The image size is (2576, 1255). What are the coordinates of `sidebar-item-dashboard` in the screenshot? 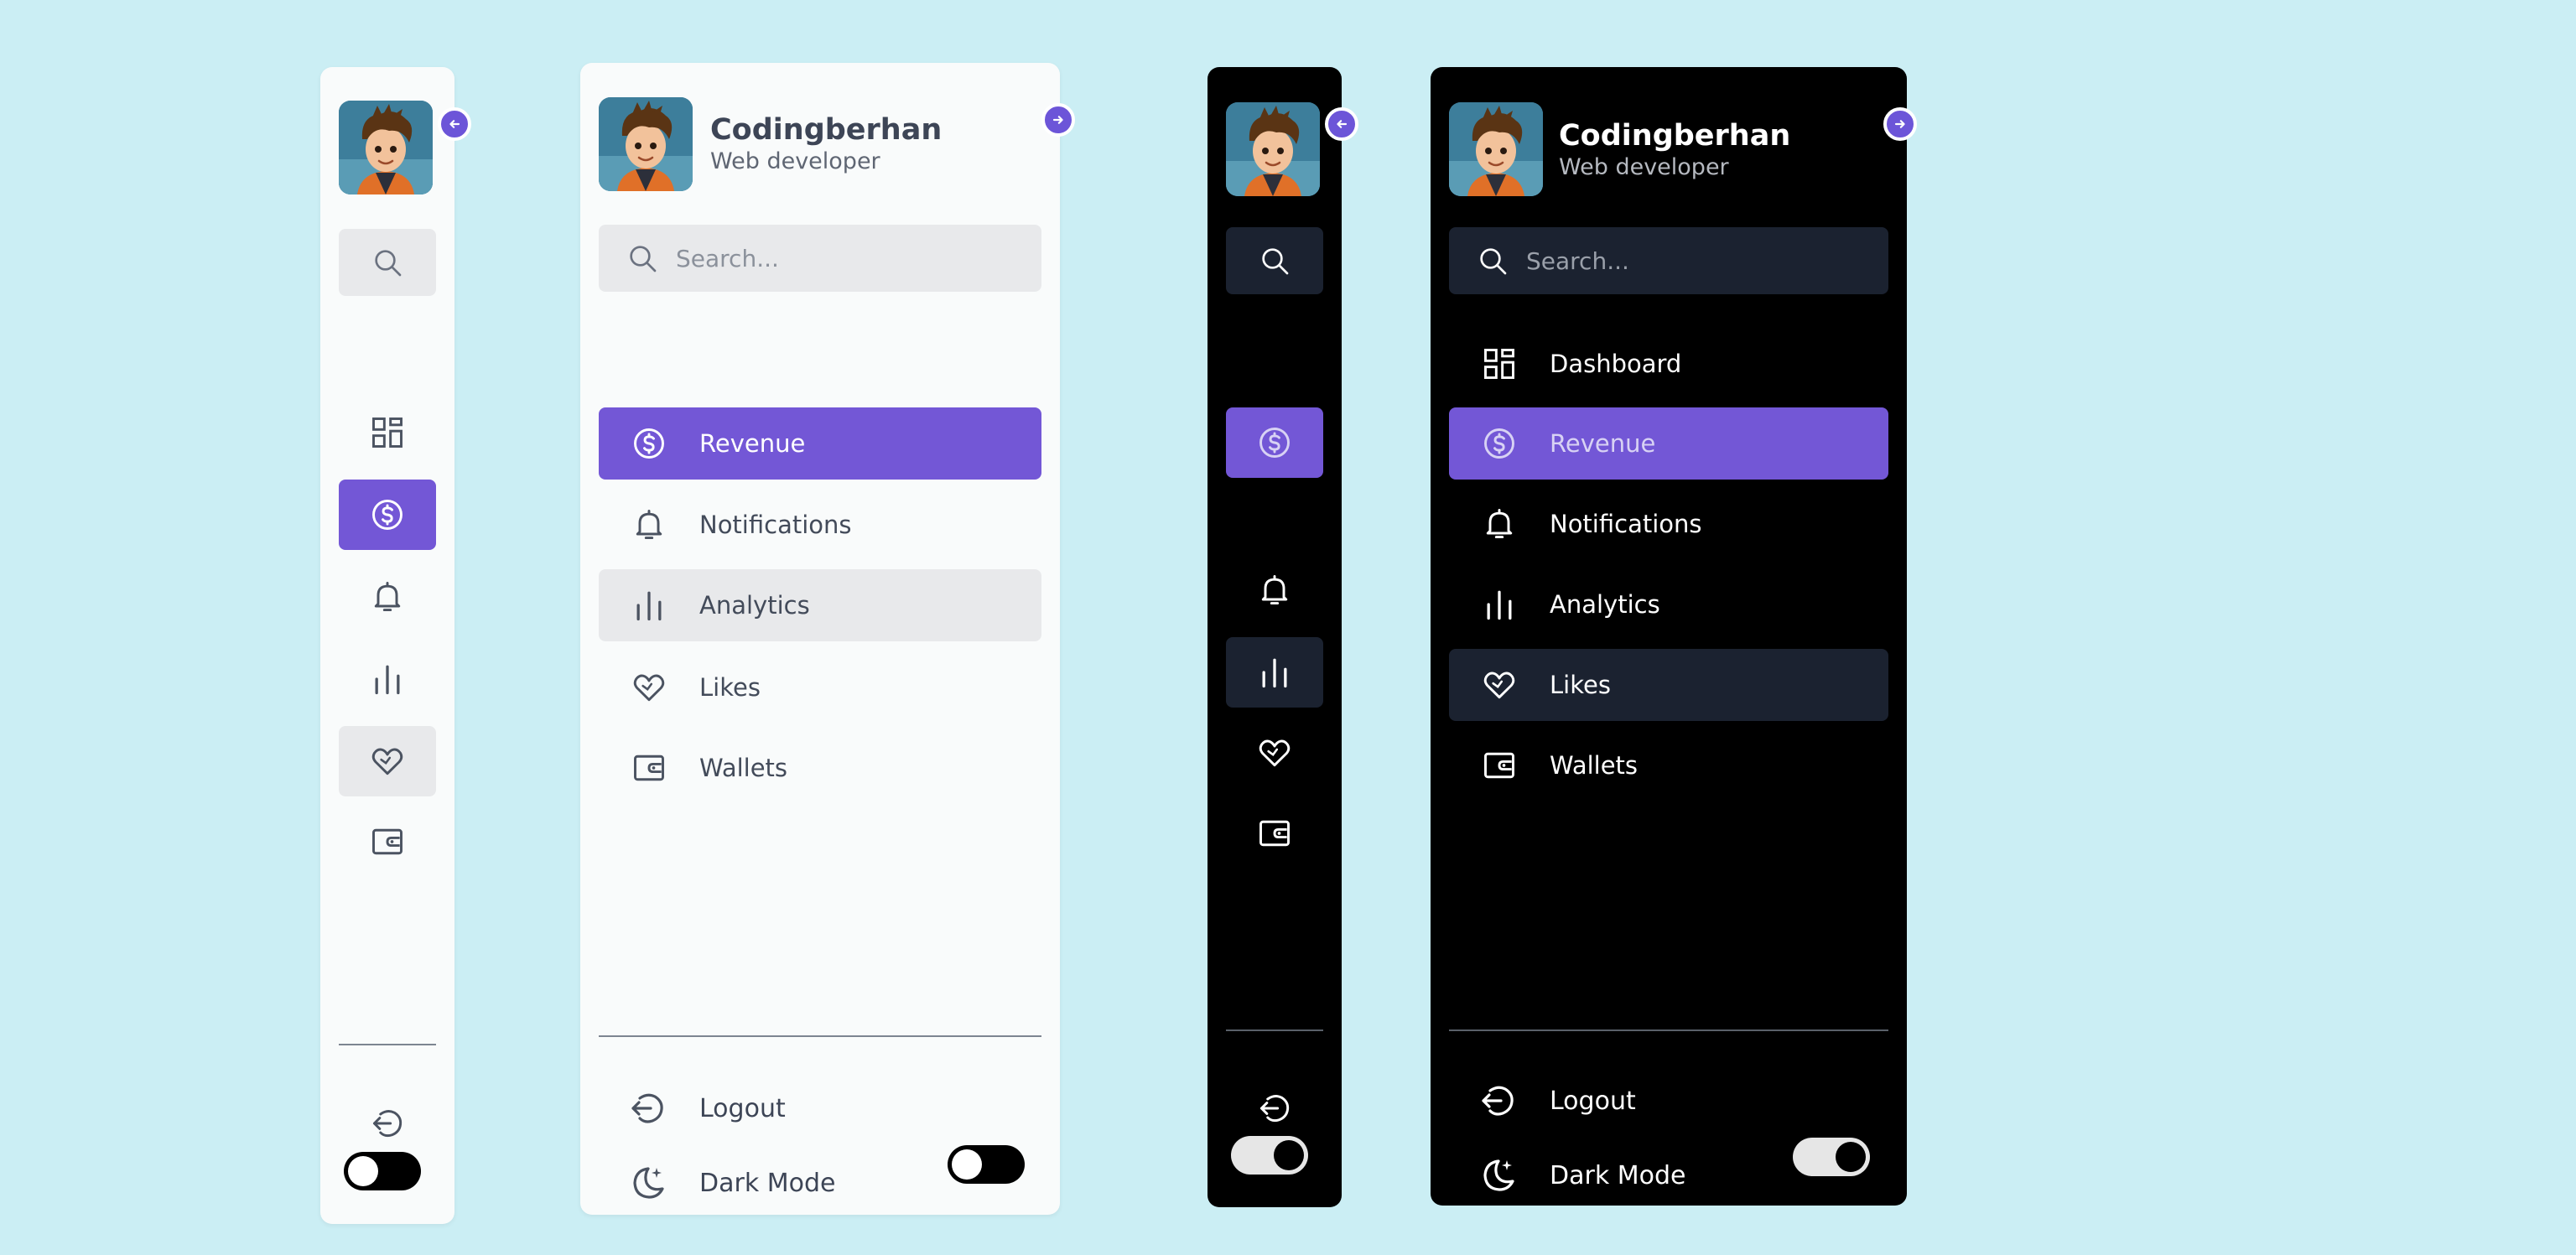 It's located at (387, 433).